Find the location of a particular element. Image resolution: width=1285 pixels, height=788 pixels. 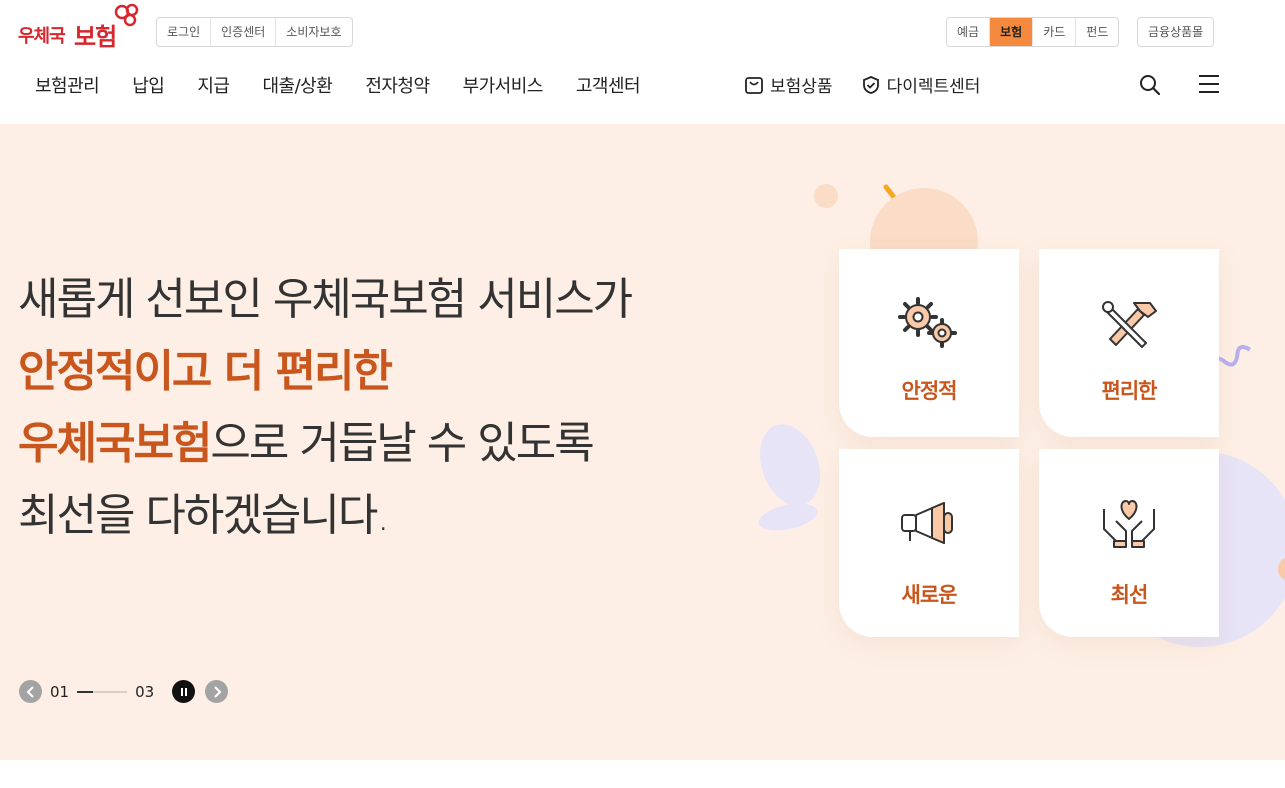

cert-center-link: 인증센터 is located at coordinates (242, 32).